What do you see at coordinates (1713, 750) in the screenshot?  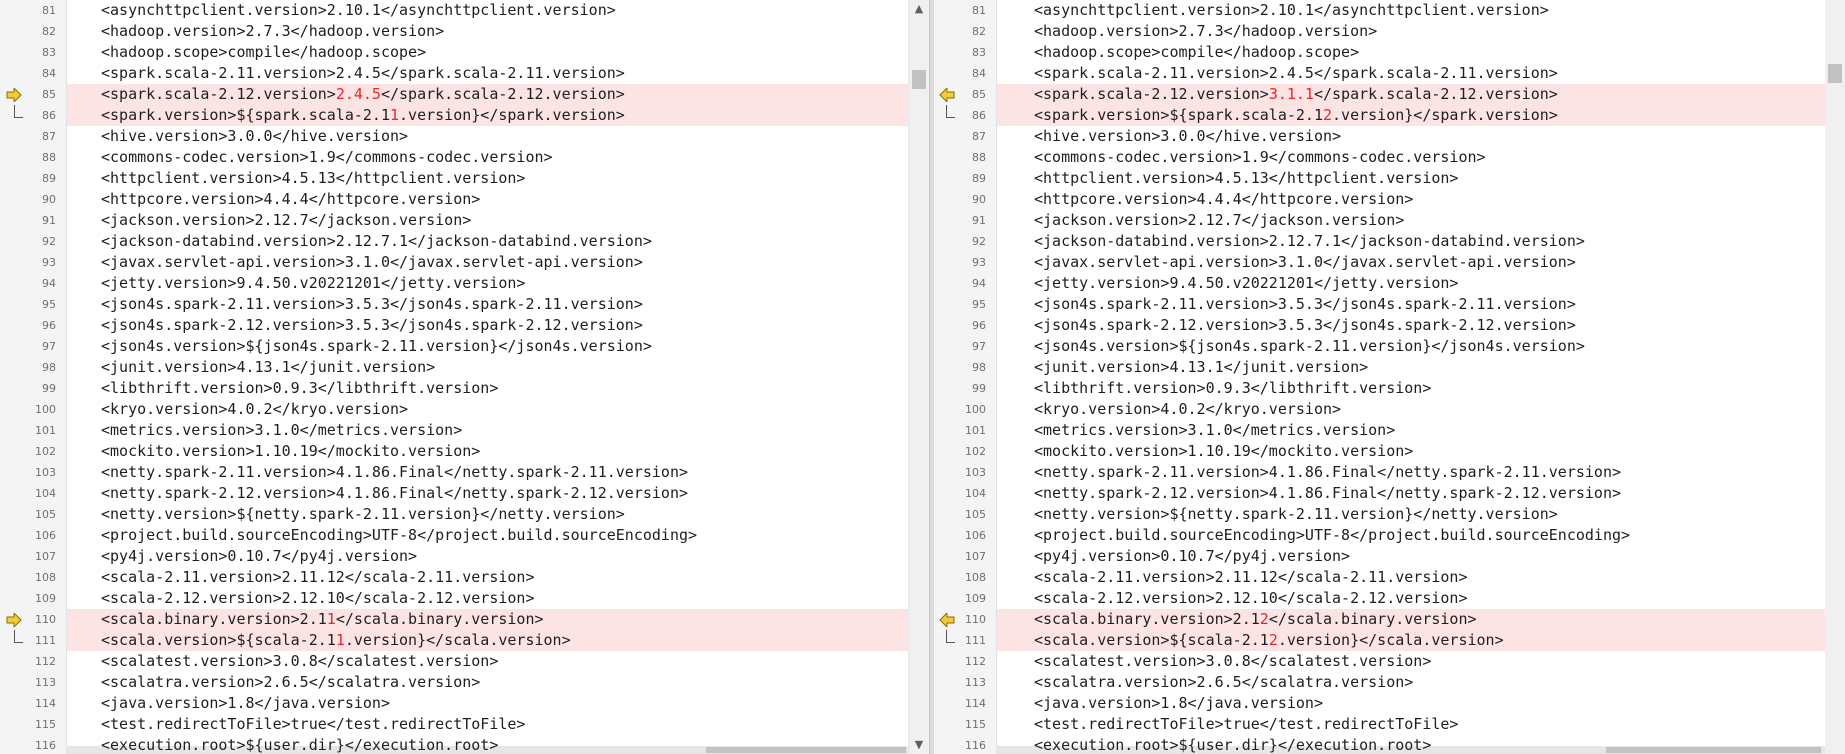 I see `right-hscroll-thumb` at bounding box center [1713, 750].